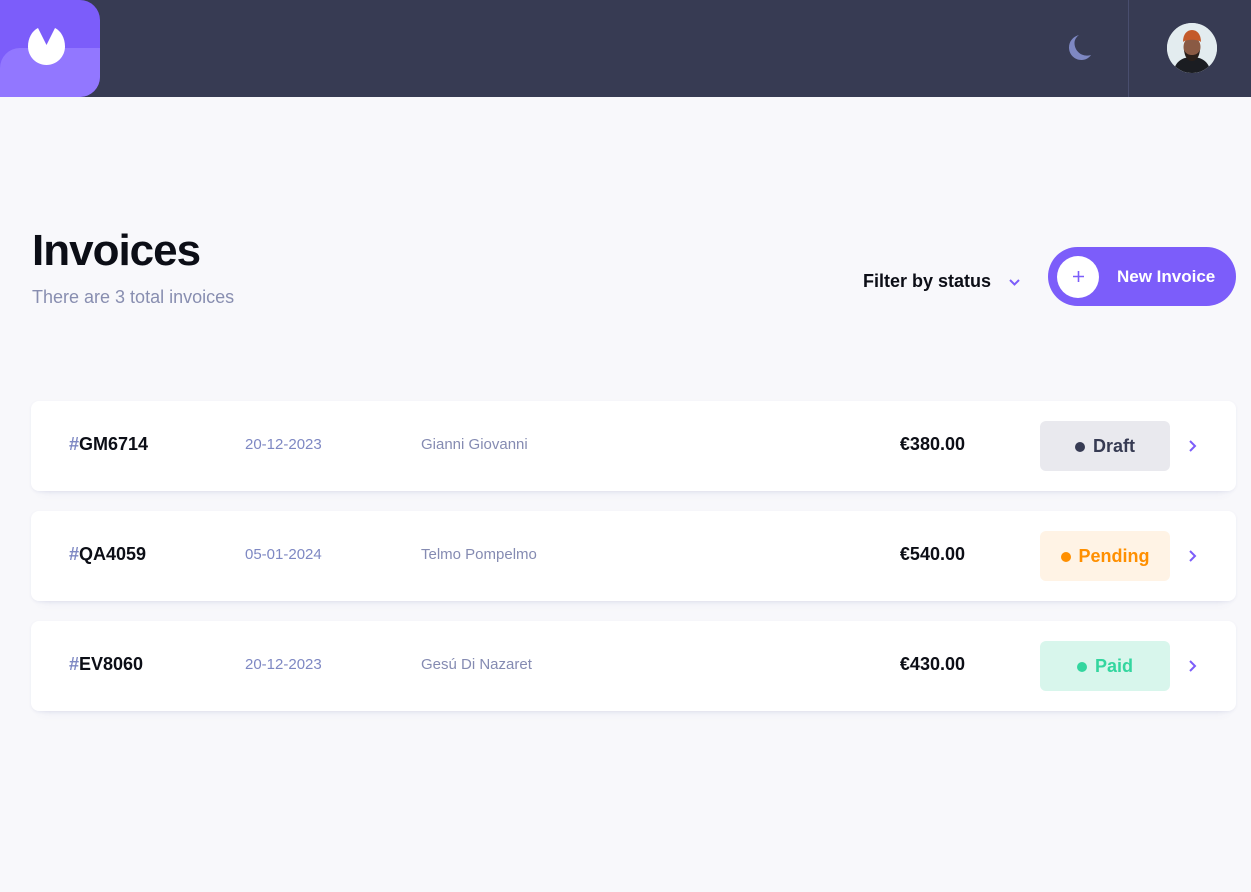  What do you see at coordinates (114, 444) in the screenshot?
I see `invoice-id-value: GM6714` at bounding box center [114, 444].